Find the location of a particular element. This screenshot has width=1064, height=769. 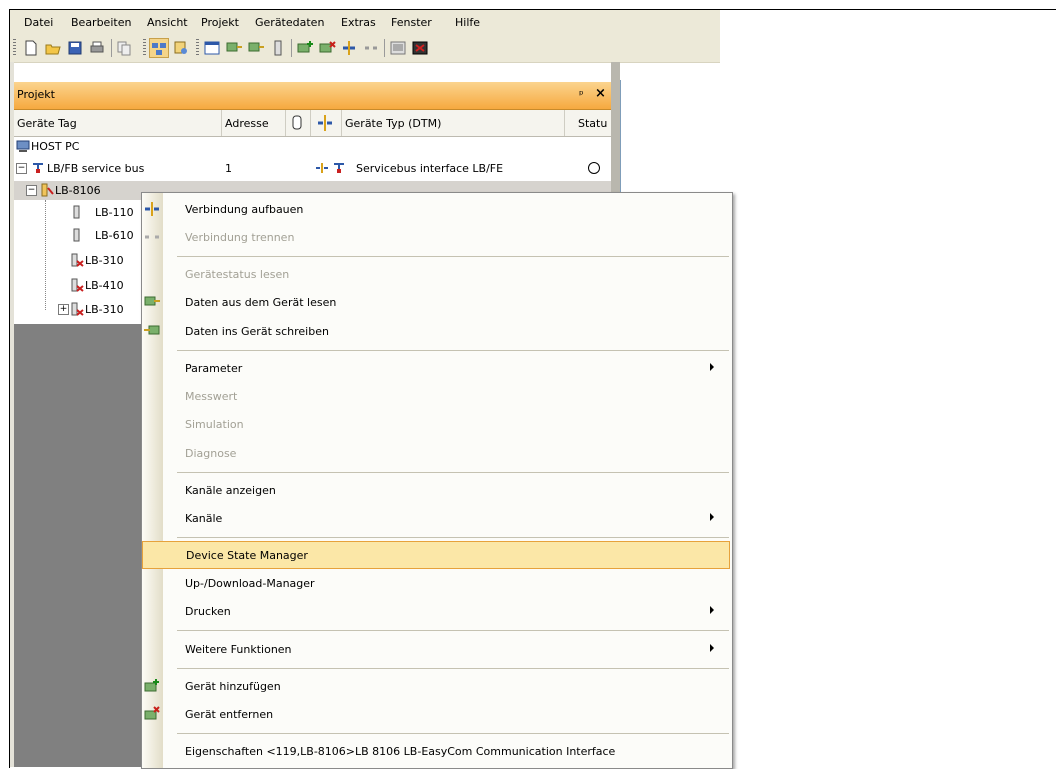

menu-ansicht: Ansicht is located at coordinates (167, 22).